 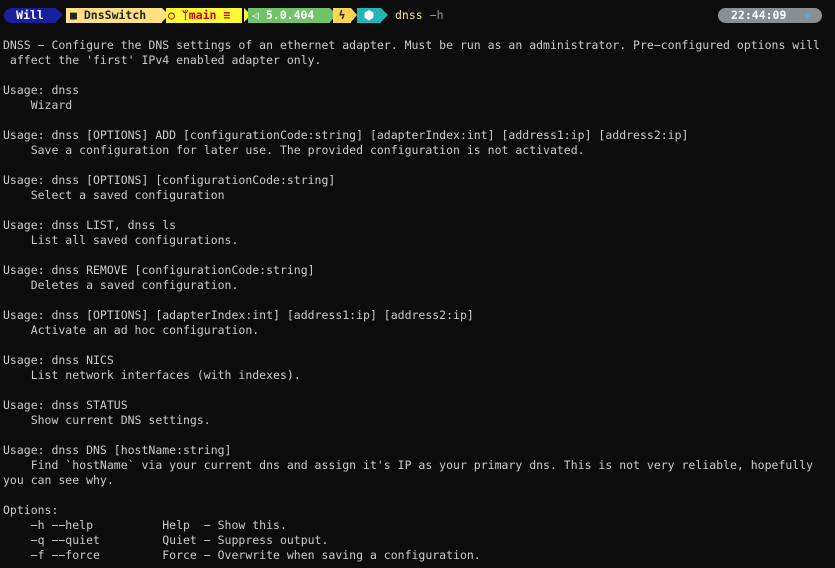 What do you see at coordinates (152, 375) in the screenshot?
I see `output-line: List network interfaces (with indexes).` at bounding box center [152, 375].